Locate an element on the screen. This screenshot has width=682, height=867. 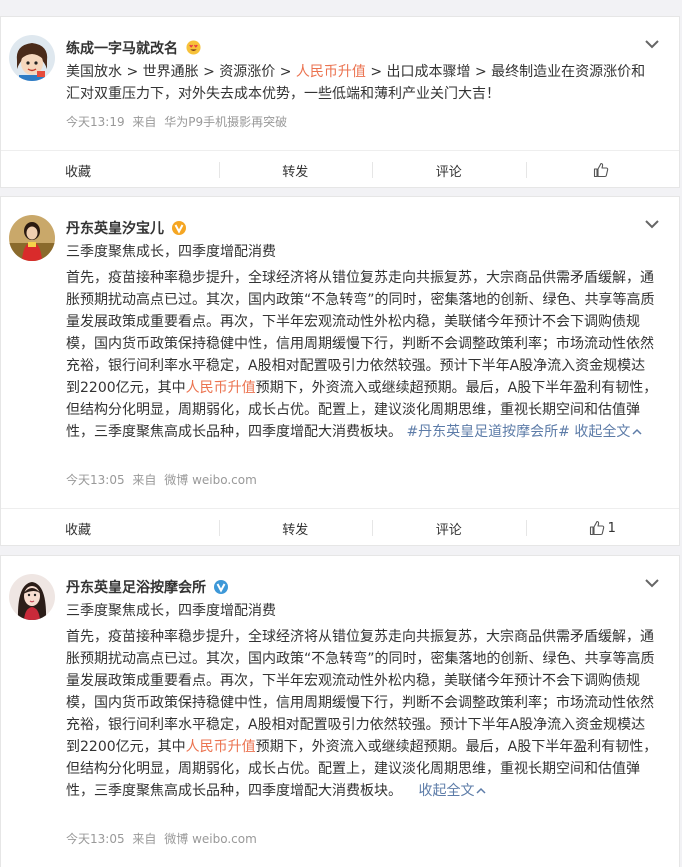
heart-eyes-emoji-icon is located at coordinates (193, 49).